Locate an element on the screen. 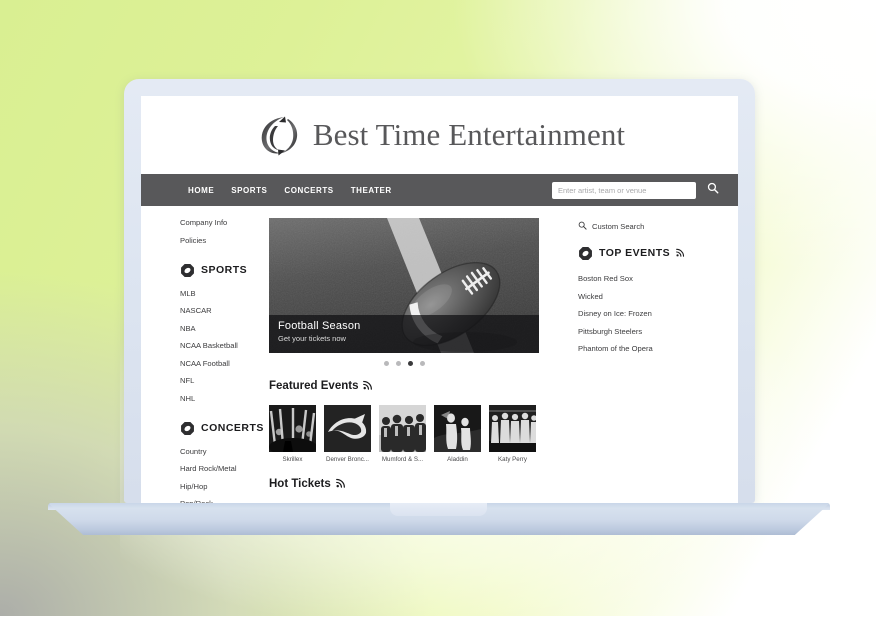 This screenshot has width=876, height=630. sidebar-link-nascar: NASCAR is located at coordinates (224, 310).